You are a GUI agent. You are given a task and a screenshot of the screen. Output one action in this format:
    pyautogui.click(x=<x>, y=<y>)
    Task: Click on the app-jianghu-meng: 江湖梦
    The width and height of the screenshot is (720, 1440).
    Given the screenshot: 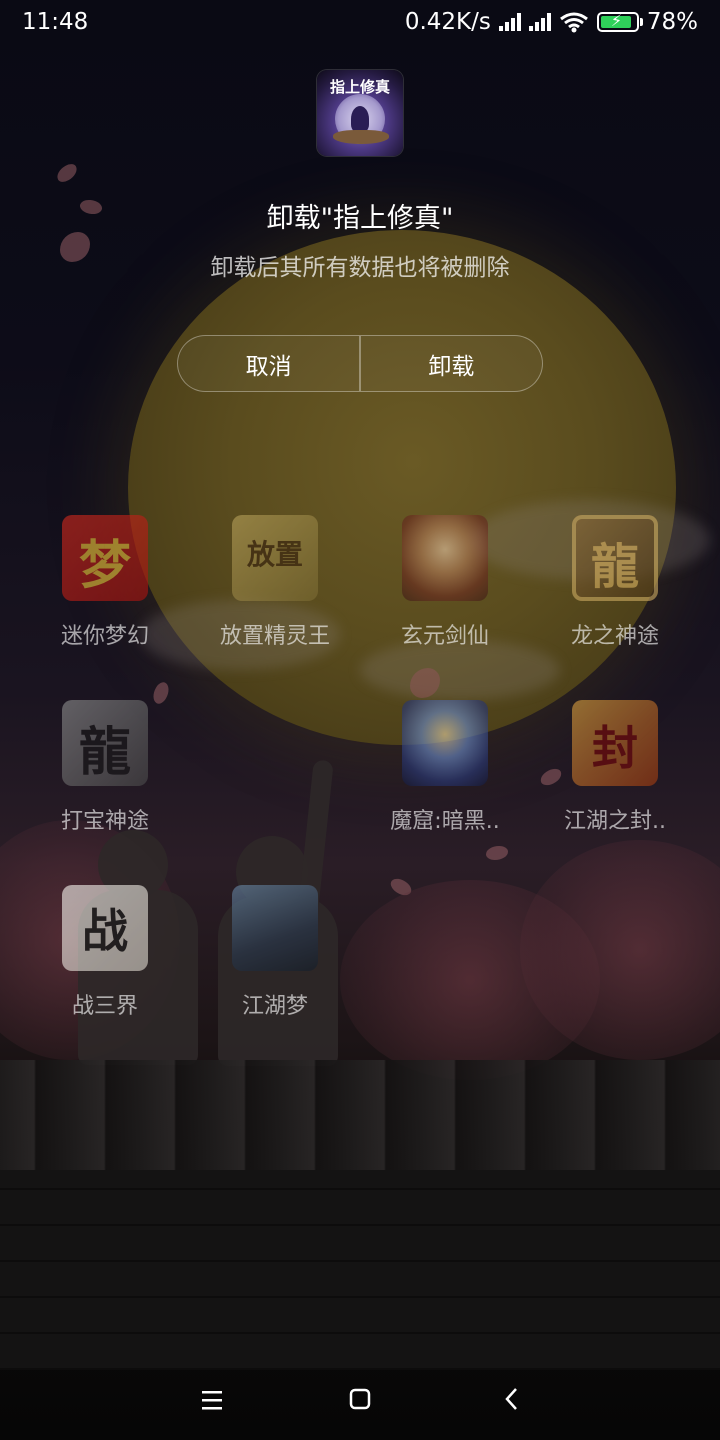 What is the action you would take?
    pyautogui.click(x=275, y=970)
    